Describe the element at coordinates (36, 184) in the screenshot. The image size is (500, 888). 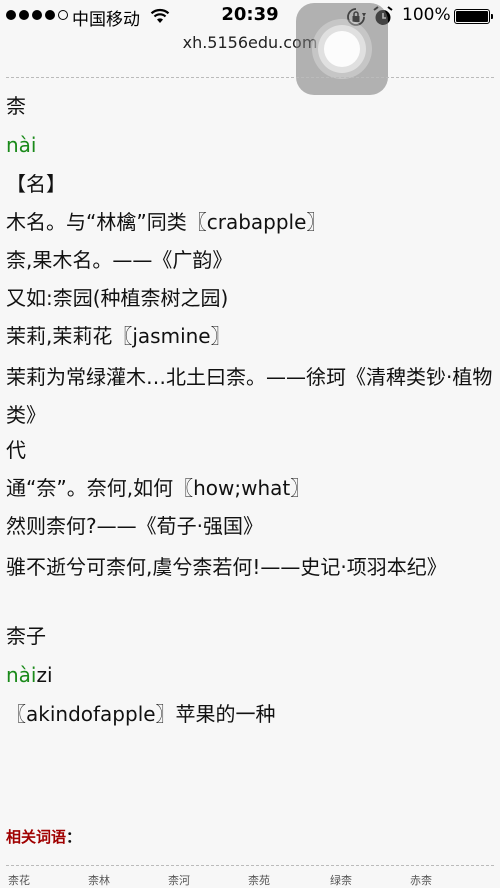
I see `part-of-speech: 【名】` at that location.